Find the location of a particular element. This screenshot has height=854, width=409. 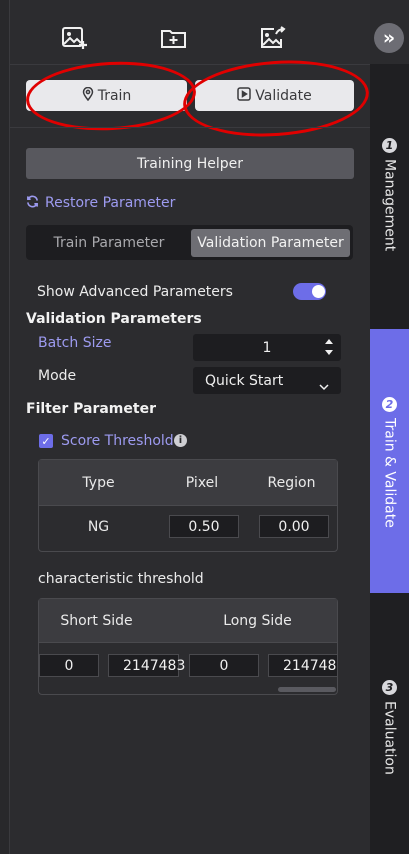

batch-size-label: Batch Size is located at coordinates (75, 343).